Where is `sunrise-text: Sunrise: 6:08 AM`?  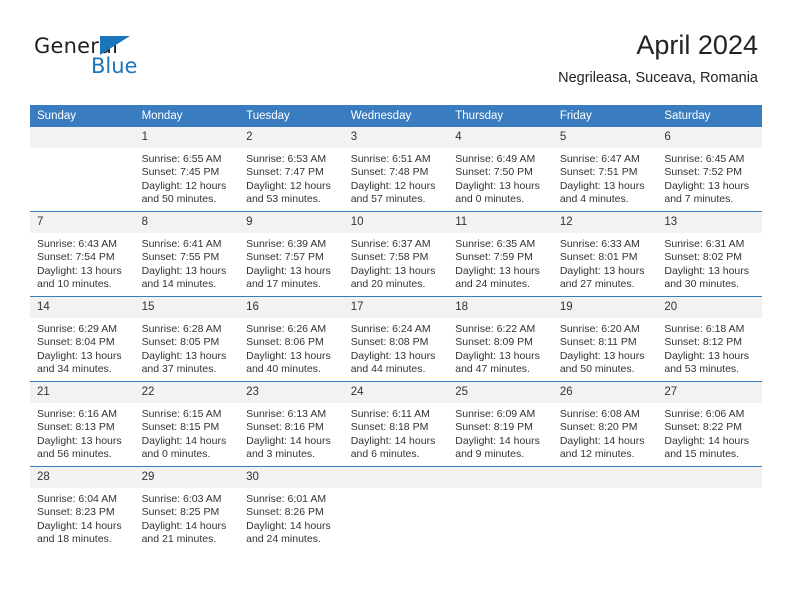
sunrise-text: Sunrise: 6:08 AM is located at coordinates (599, 414).